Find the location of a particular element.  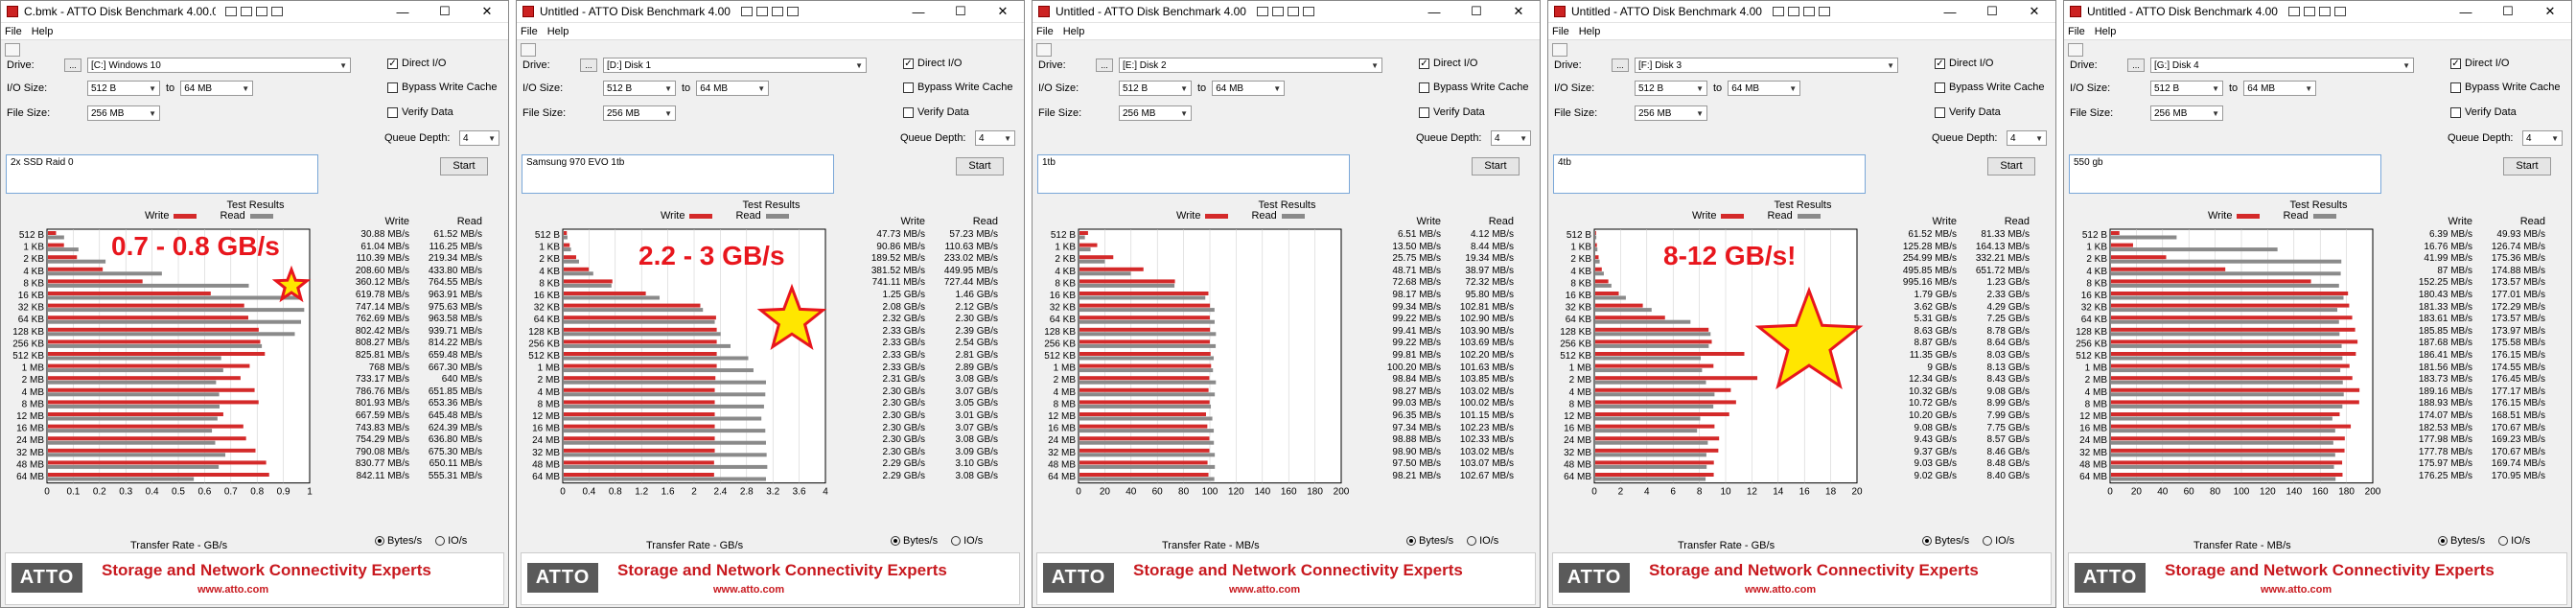

y-tick-label: 256 KB is located at coordinates (28, 344).